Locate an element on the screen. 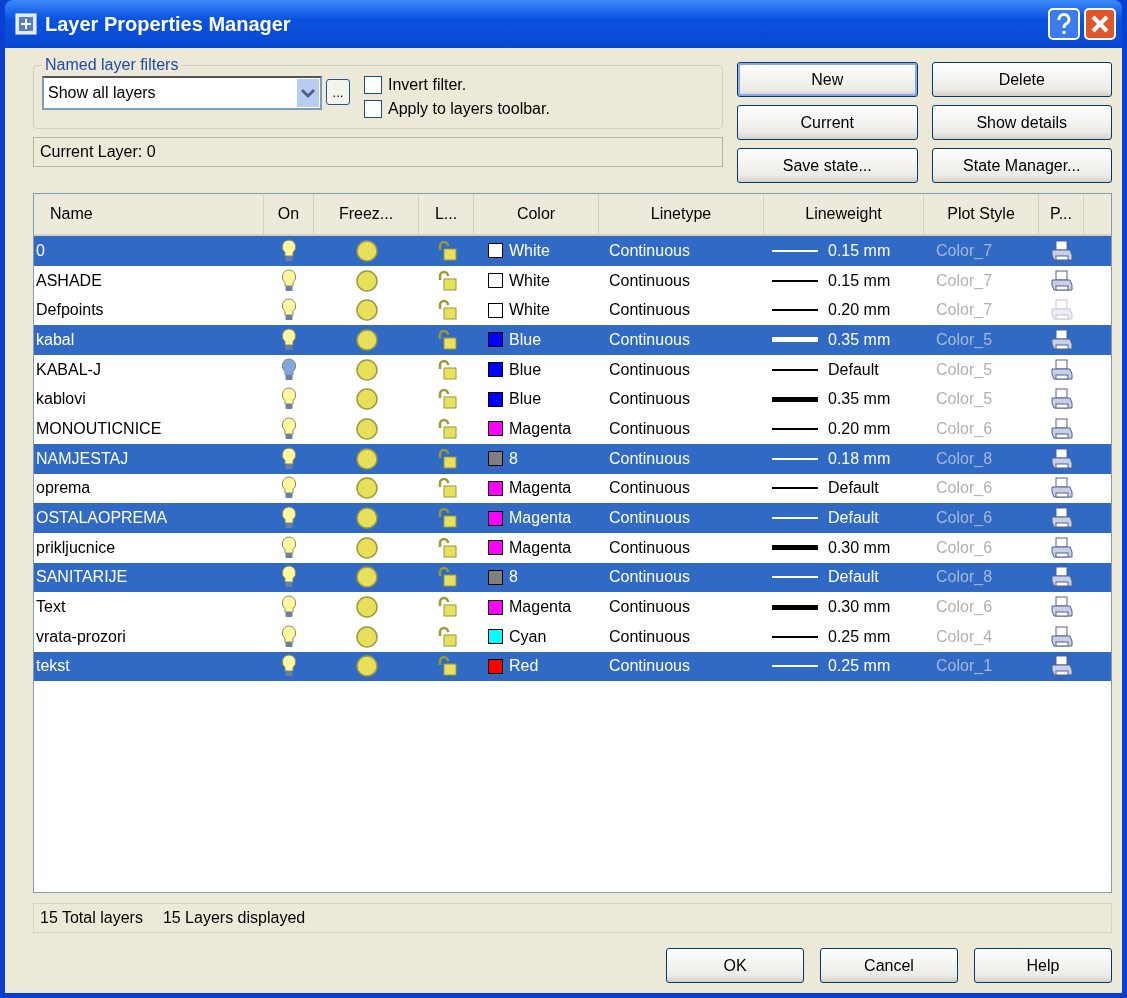 The image size is (1127, 998). column-header: On is located at coordinates (289, 214).